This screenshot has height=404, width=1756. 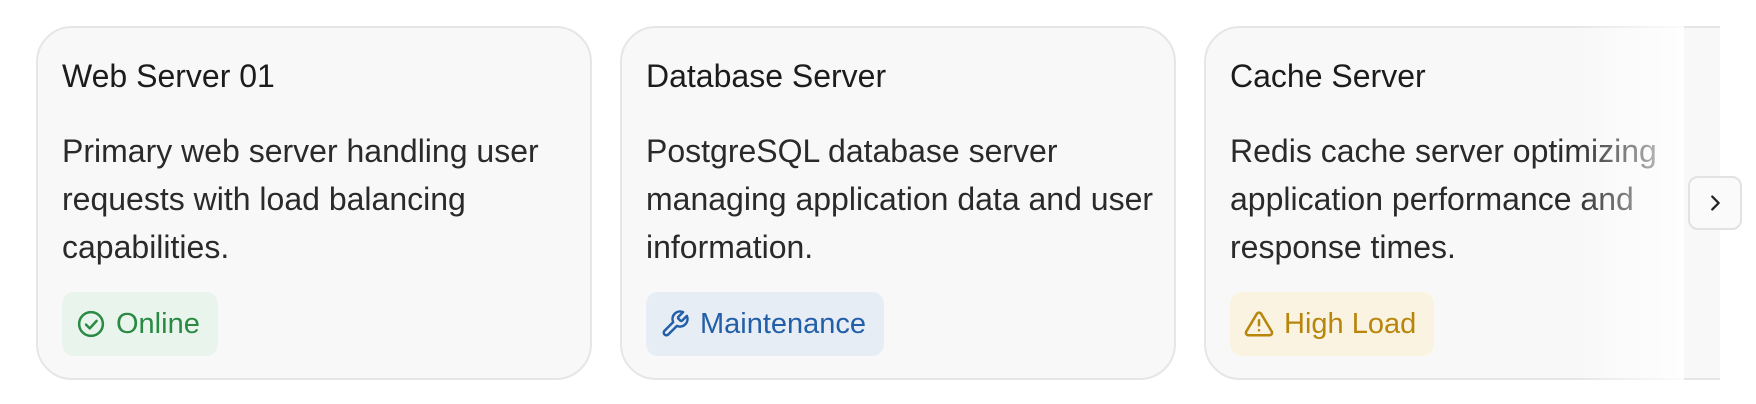 I want to click on status-badge: Maintenance, so click(x=765, y=324).